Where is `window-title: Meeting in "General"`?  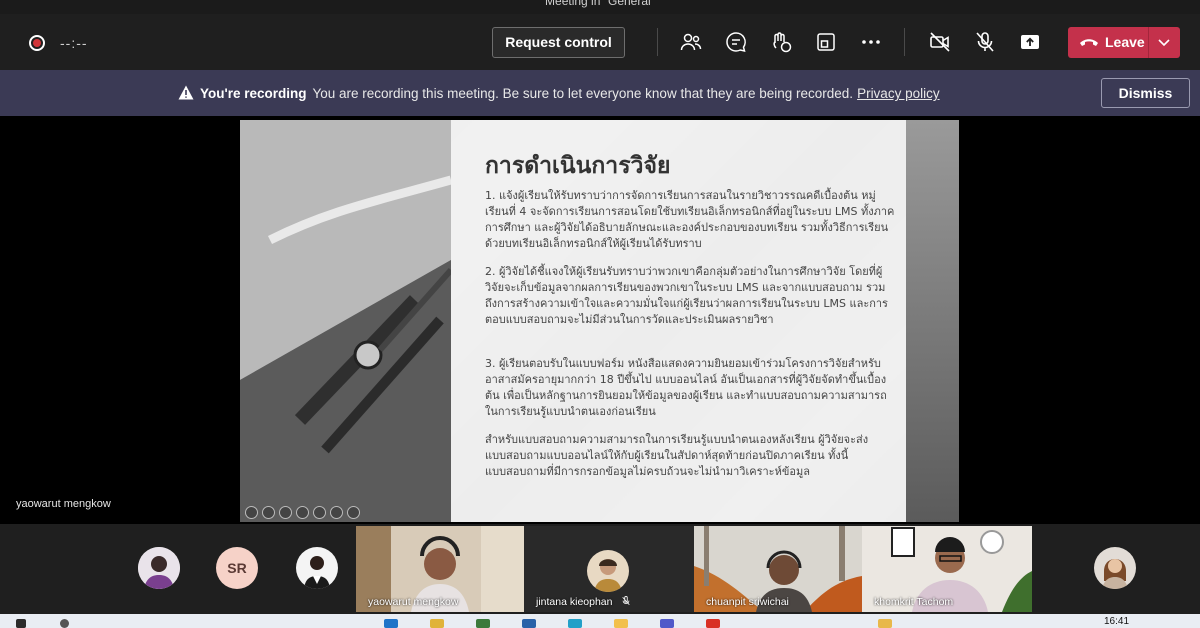 window-title: Meeting in "General" is located at coordinates (600, 4).